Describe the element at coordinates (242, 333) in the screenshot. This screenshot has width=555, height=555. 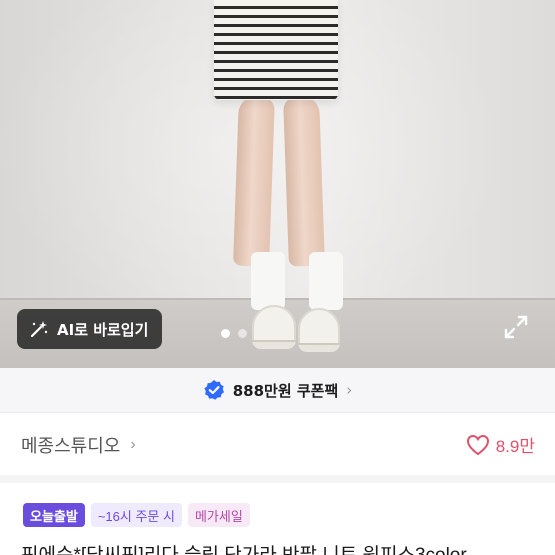
I see `pager-dot` at that location.